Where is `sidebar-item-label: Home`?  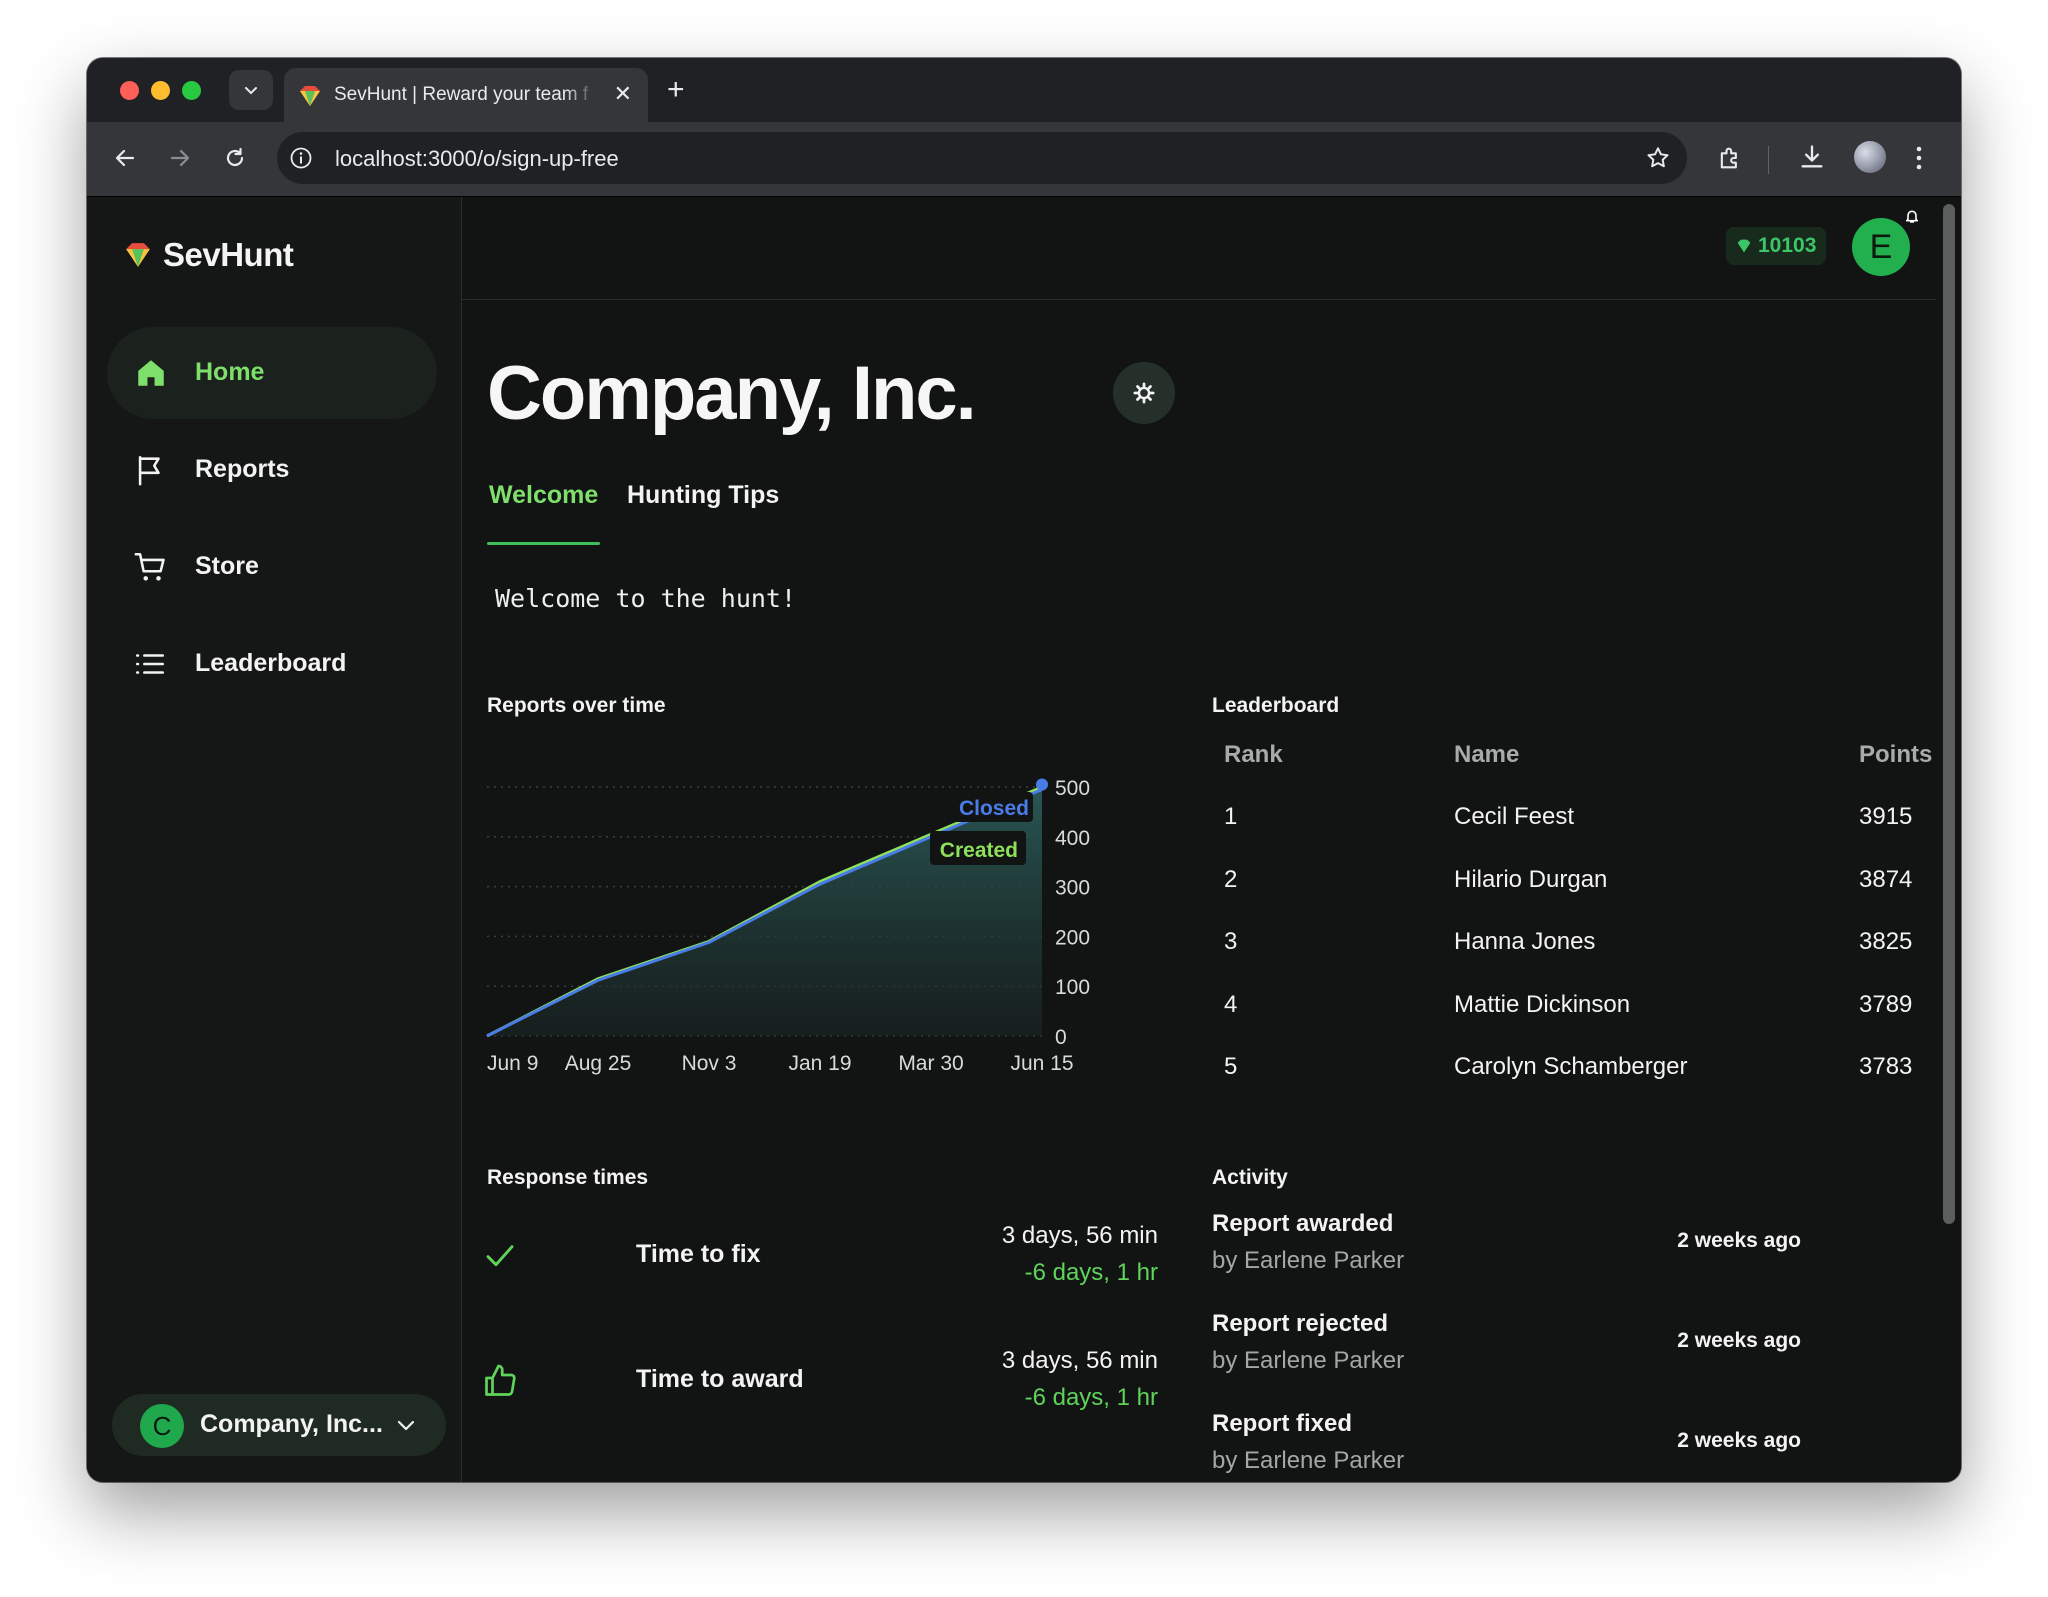 sidebar-item-label: Home is located at coordinates (230, 372).